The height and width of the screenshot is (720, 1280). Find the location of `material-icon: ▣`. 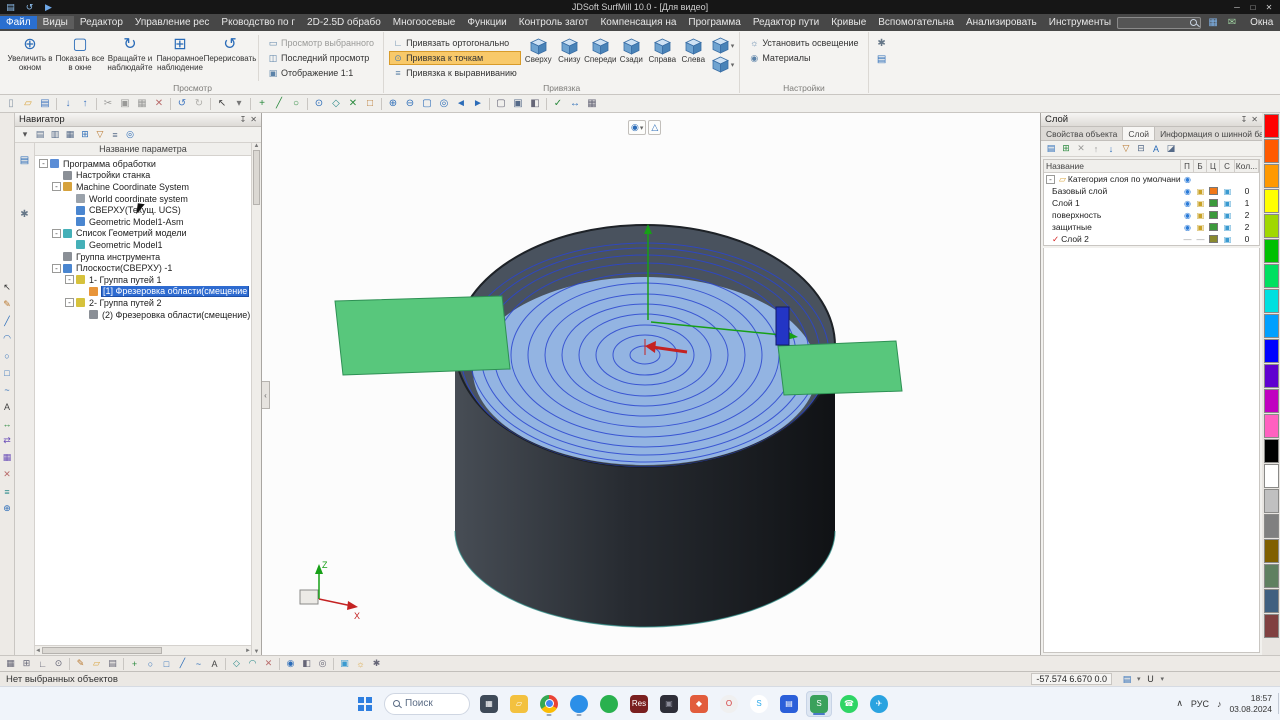

material-icon: ▣ is located at coordinates (344, 664).